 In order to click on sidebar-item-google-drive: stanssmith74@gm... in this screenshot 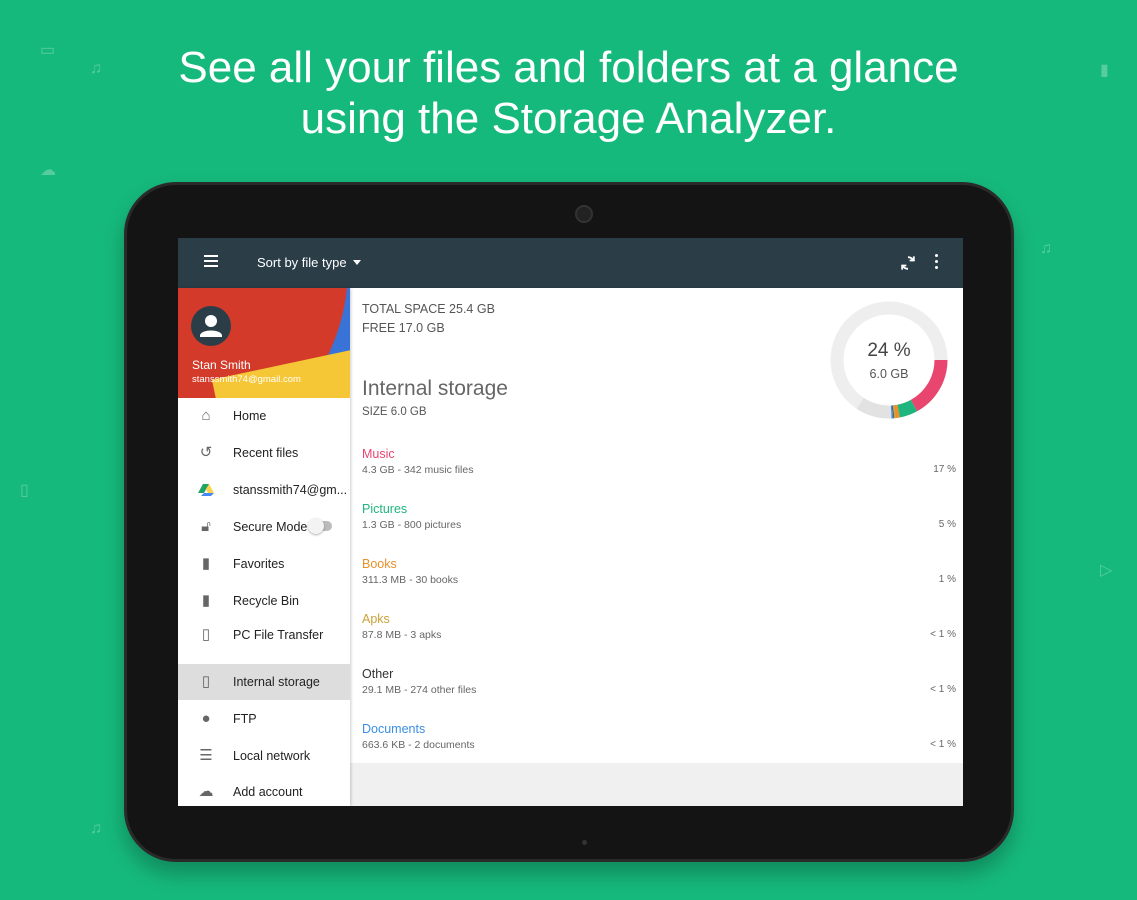, I will do `click(264, 490)`.